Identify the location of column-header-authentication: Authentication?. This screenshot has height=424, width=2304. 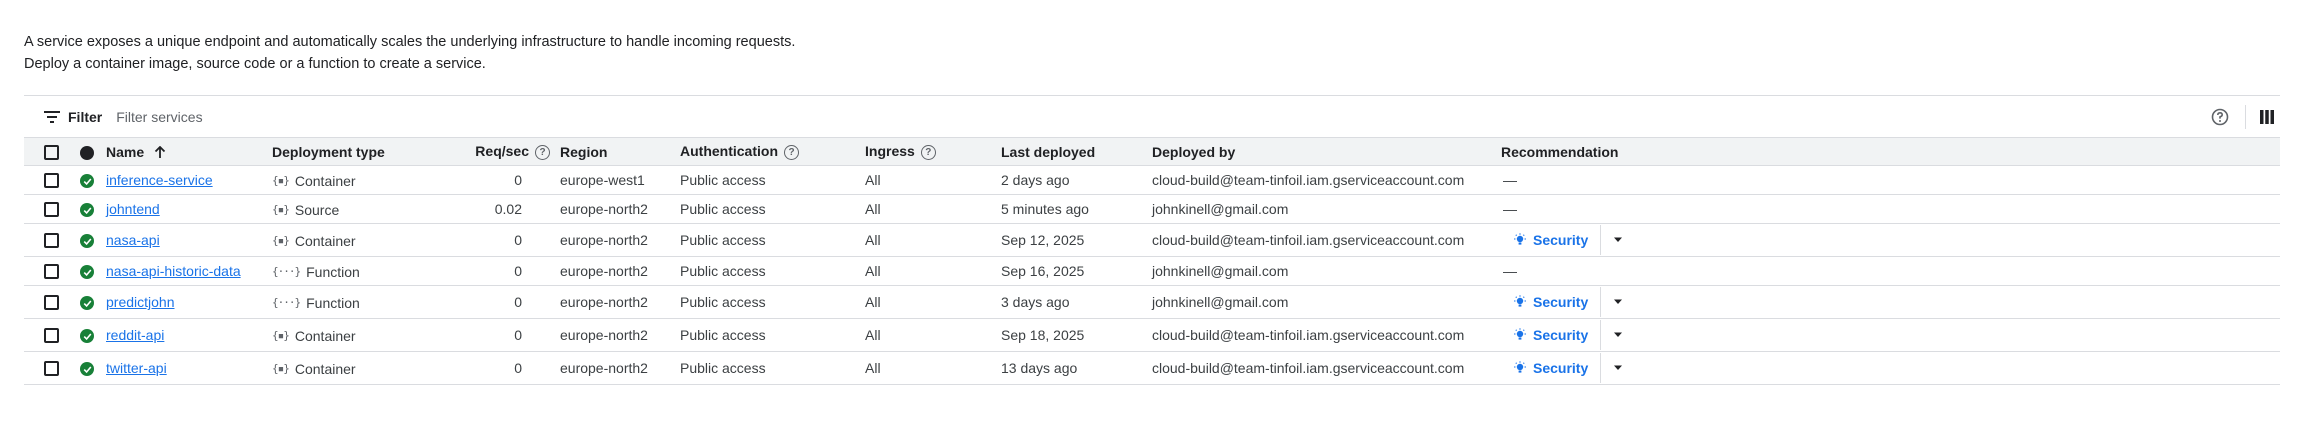
(772, 151).